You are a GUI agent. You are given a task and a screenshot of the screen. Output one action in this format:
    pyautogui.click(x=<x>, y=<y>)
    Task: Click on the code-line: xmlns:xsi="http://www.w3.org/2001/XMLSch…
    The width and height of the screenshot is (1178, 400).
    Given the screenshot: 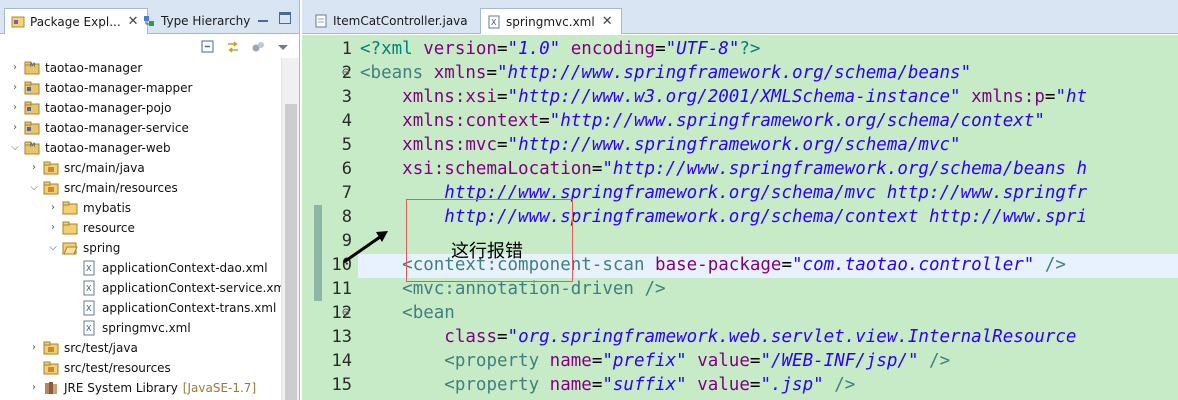 What is the action you would take?
    pyautogui.click(x=723, y=97)
    